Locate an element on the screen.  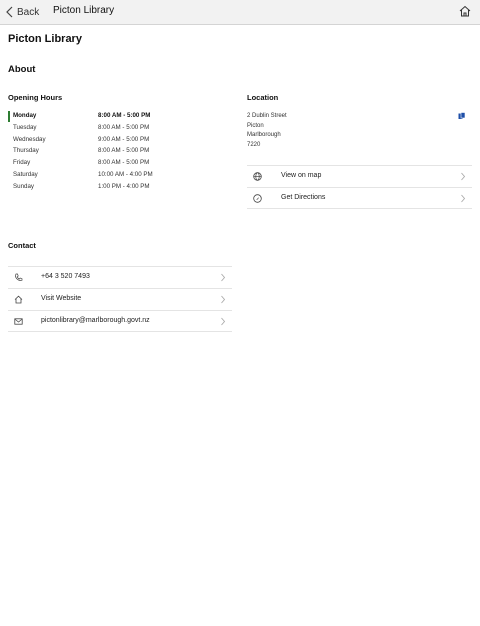
hours-day: Thursday is located at coordinates (26, 151).